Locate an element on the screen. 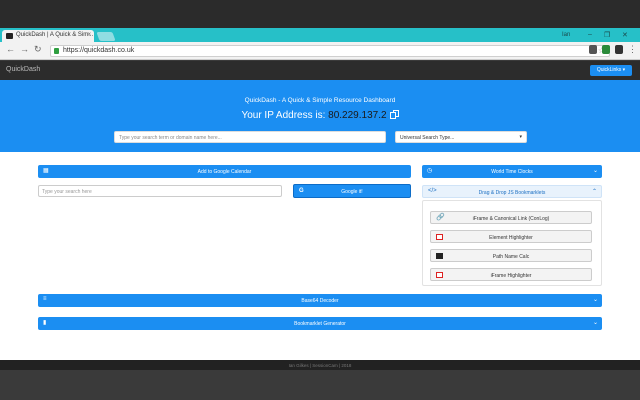 Image resolution: width=640 pixels, height=400 pixels. reload-icon: ↻ is located at coordinates (38, 49).